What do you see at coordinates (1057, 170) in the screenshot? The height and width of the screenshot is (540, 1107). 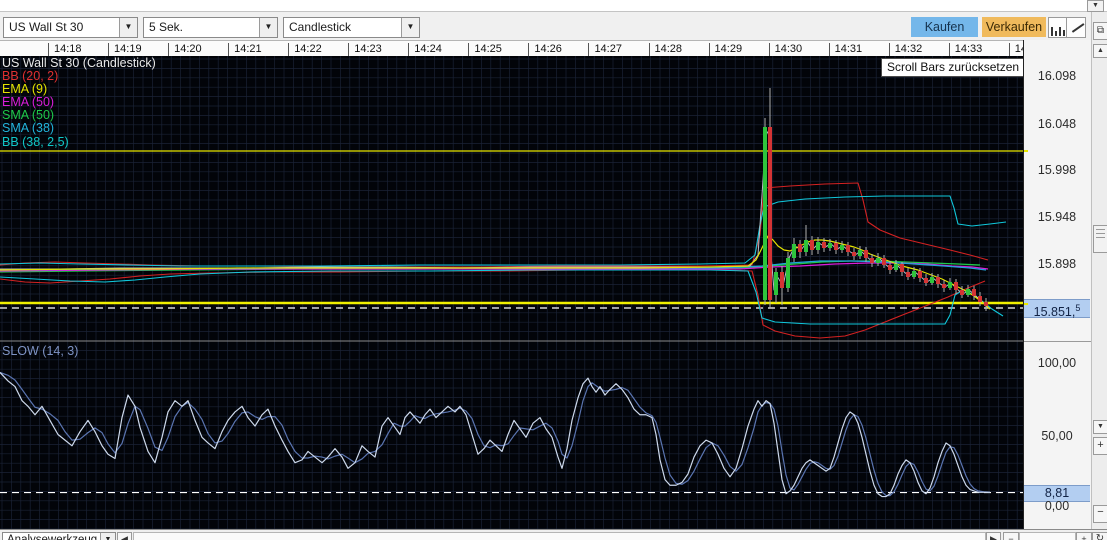 I see `axis-label: 15.998` at bounding box center [1057, 170].